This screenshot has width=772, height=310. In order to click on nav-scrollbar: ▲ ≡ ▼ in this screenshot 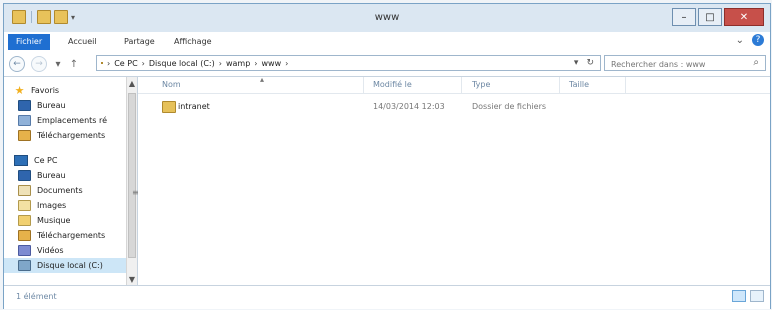, I will do `click(132, 181)`.